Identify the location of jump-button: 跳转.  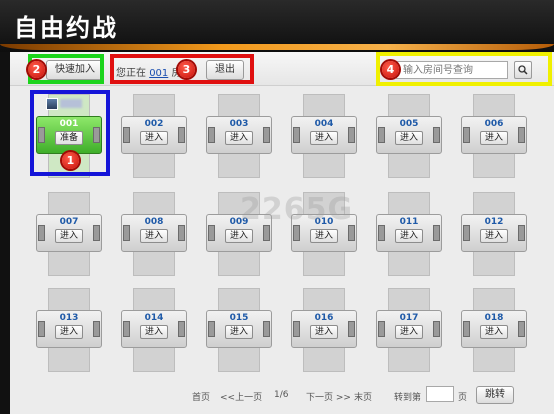
(495, 395).